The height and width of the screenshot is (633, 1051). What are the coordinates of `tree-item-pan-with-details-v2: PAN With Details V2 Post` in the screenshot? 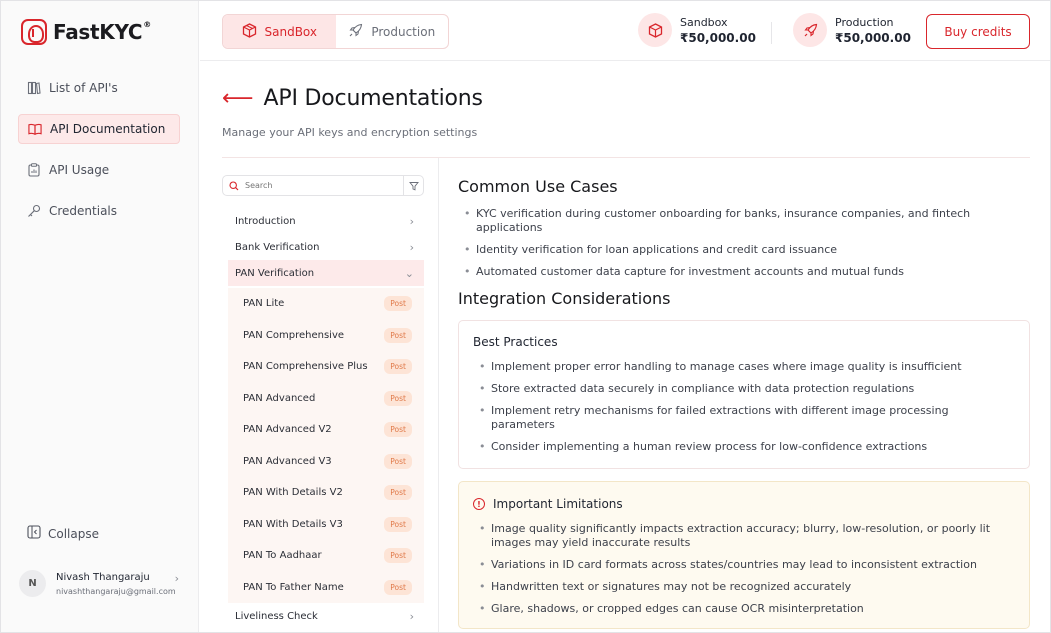 It's located at (326, 493).